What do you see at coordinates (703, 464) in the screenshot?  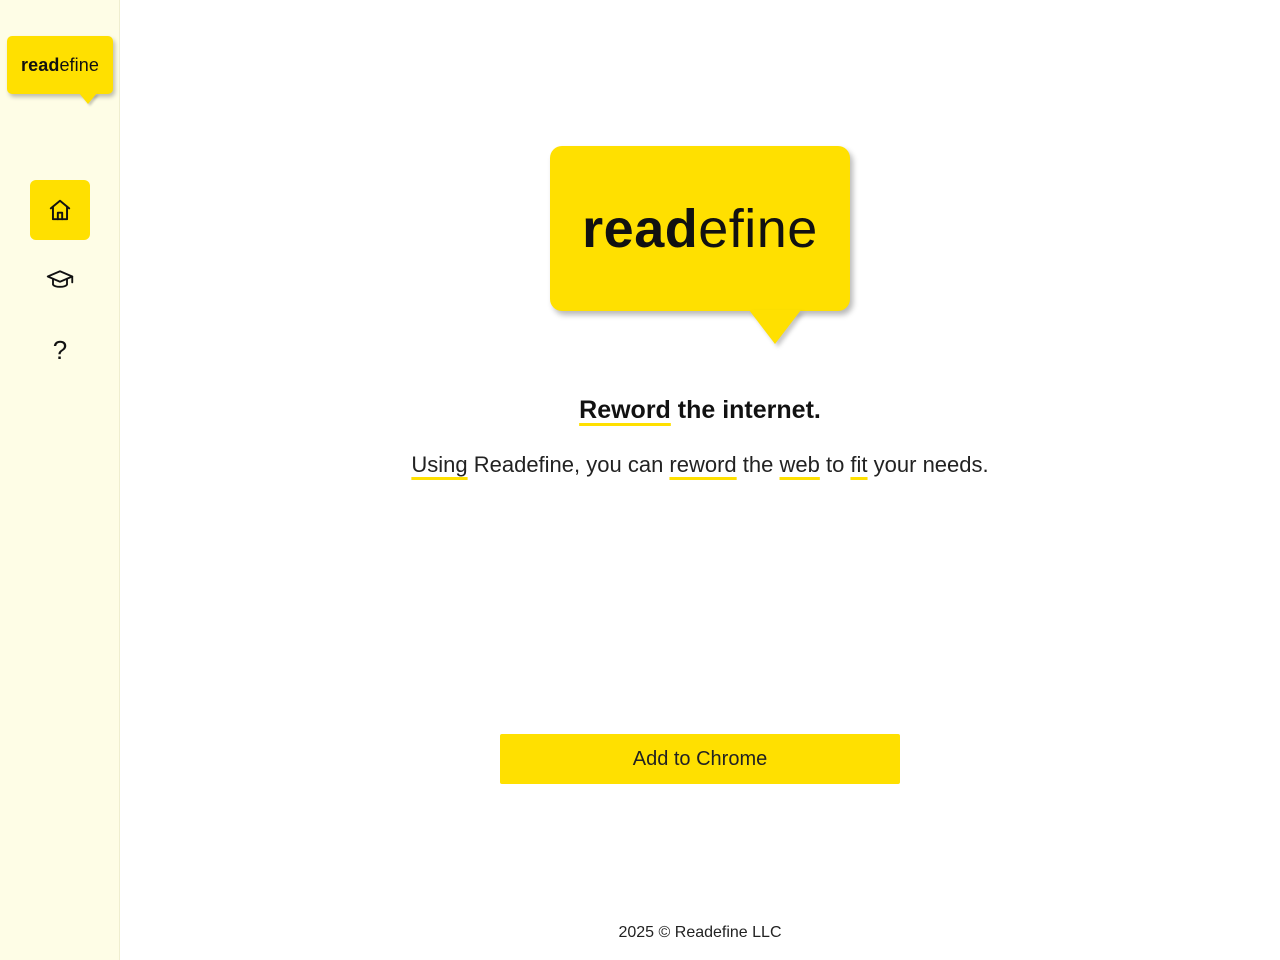 I see `highlight-word-reword: reword` at bounding box center [703, 464].